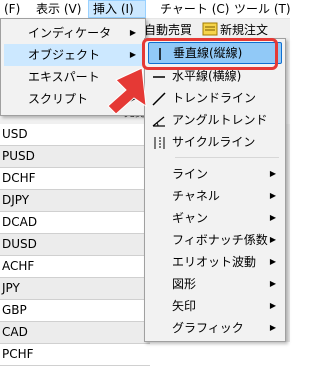 The height and width of the screenshot is (366, 320). I want to click on cycle-lines-icon, so click(159, 142).